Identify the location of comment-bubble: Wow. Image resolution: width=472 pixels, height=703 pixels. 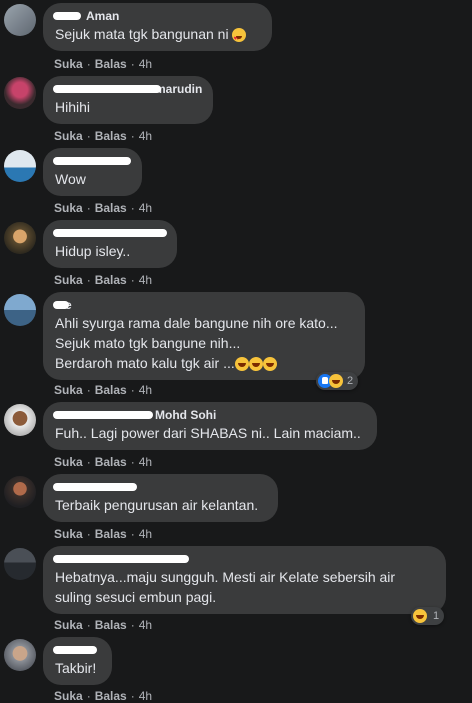
(92, 172).